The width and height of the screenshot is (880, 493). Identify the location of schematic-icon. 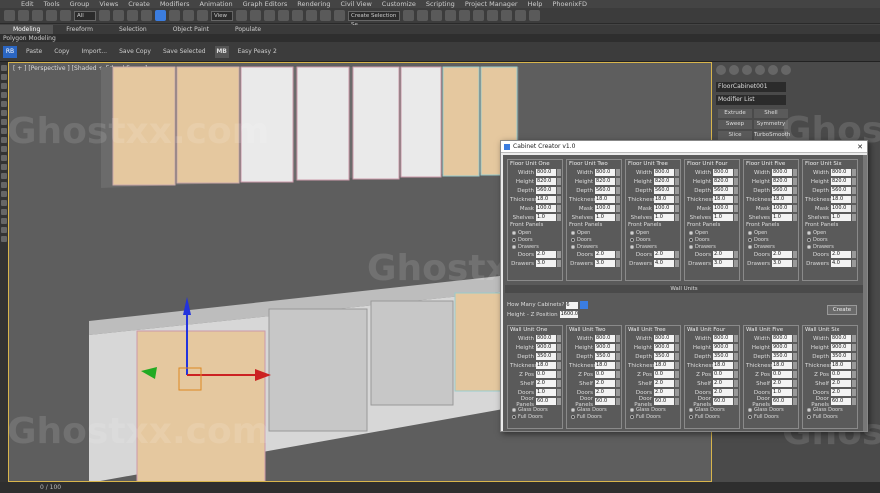
(478, 15).